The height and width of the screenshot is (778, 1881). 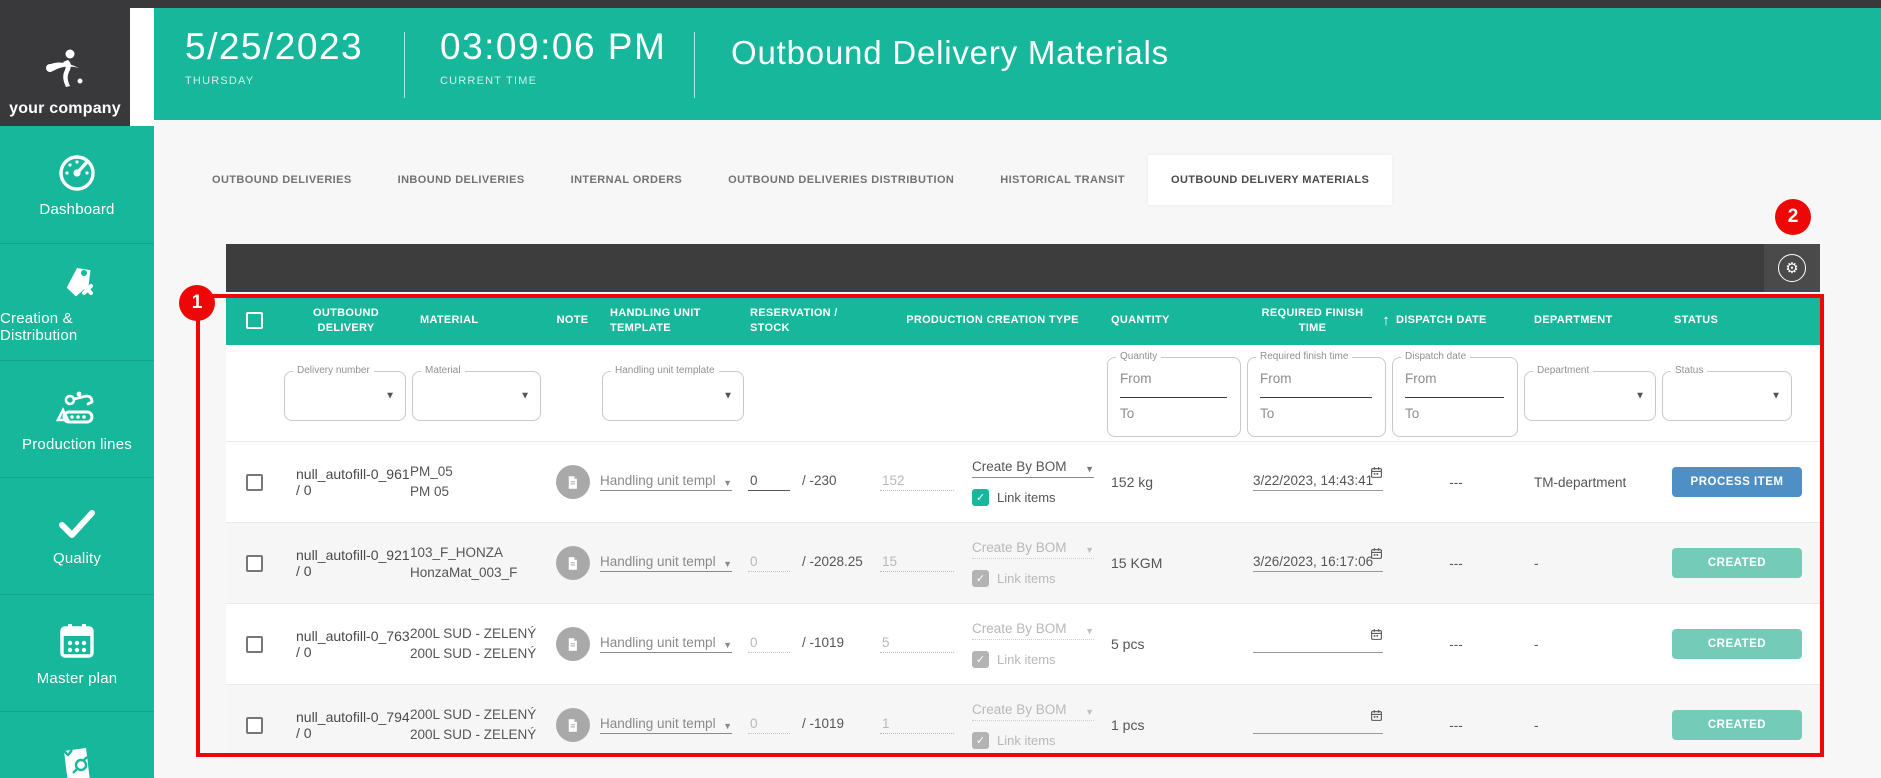 What do you see at coordinates (627, 180) in the screenshot?
I see `tab-internal-orders: INTERNAL ORDERS` at bounding box center [627, 180].